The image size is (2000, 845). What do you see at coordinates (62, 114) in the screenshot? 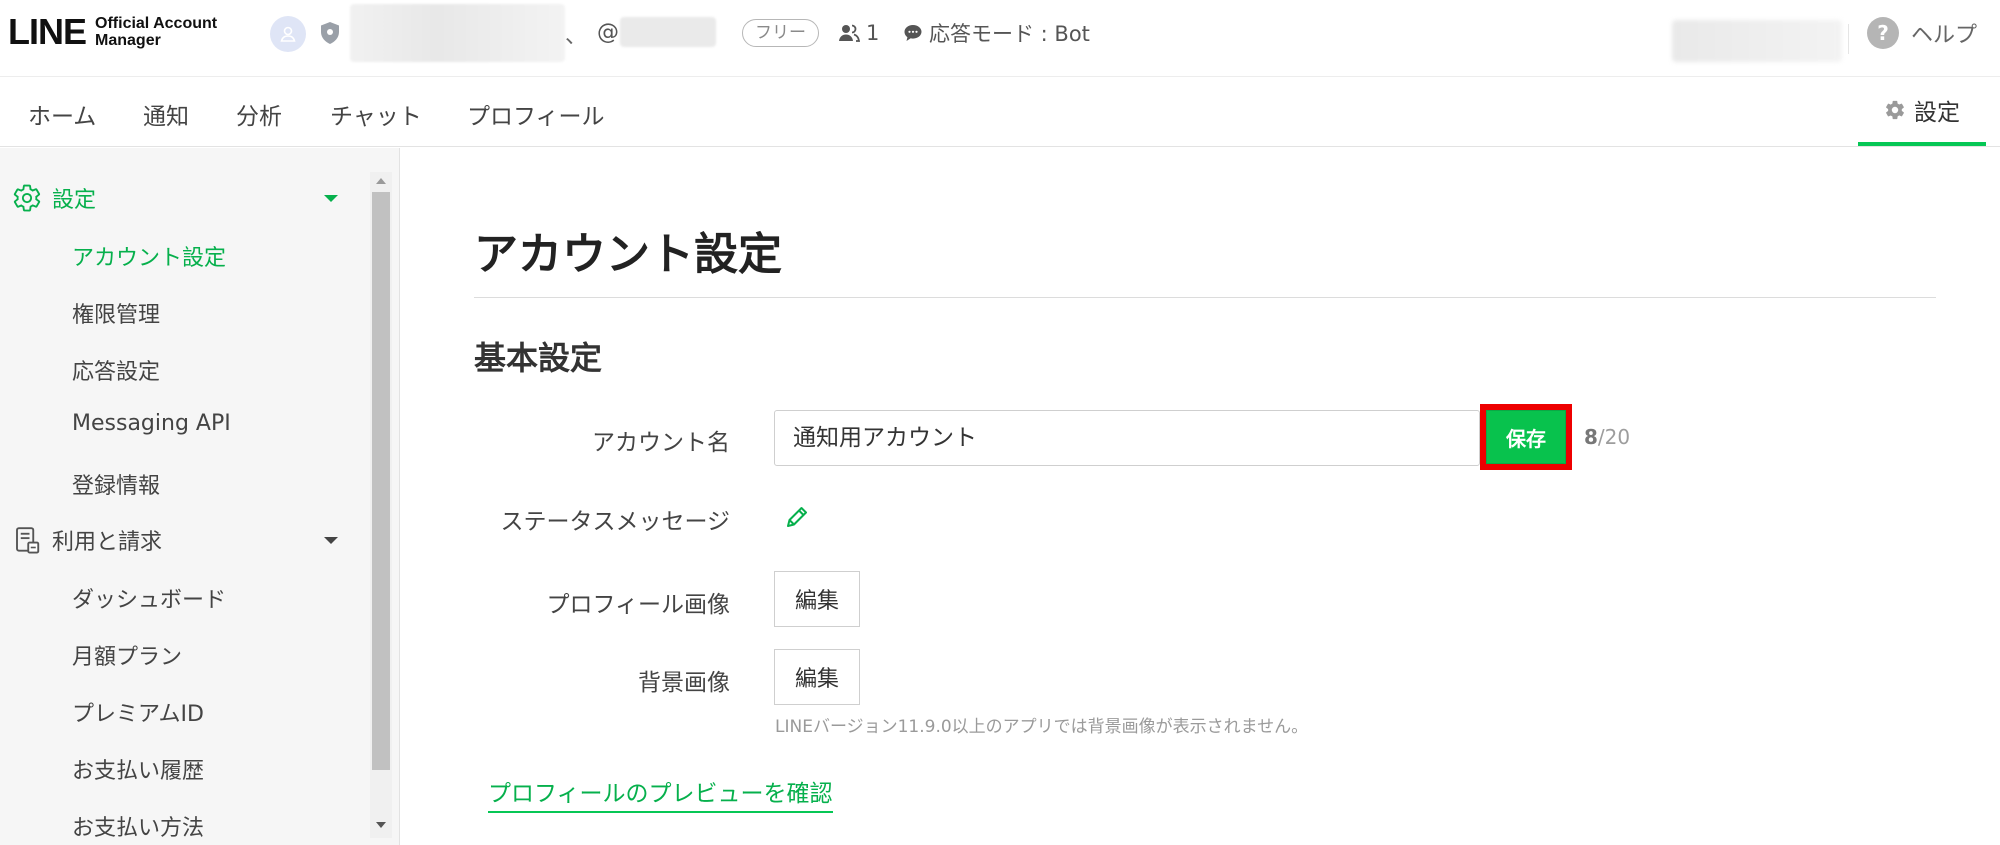
I see `tab-home: ホーム` at bounding box center [62, 114].